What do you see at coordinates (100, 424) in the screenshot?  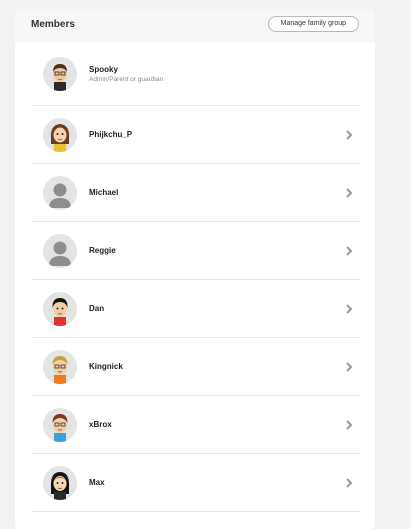 I see `member-name: xBrox` at bounding box center [100, 424].